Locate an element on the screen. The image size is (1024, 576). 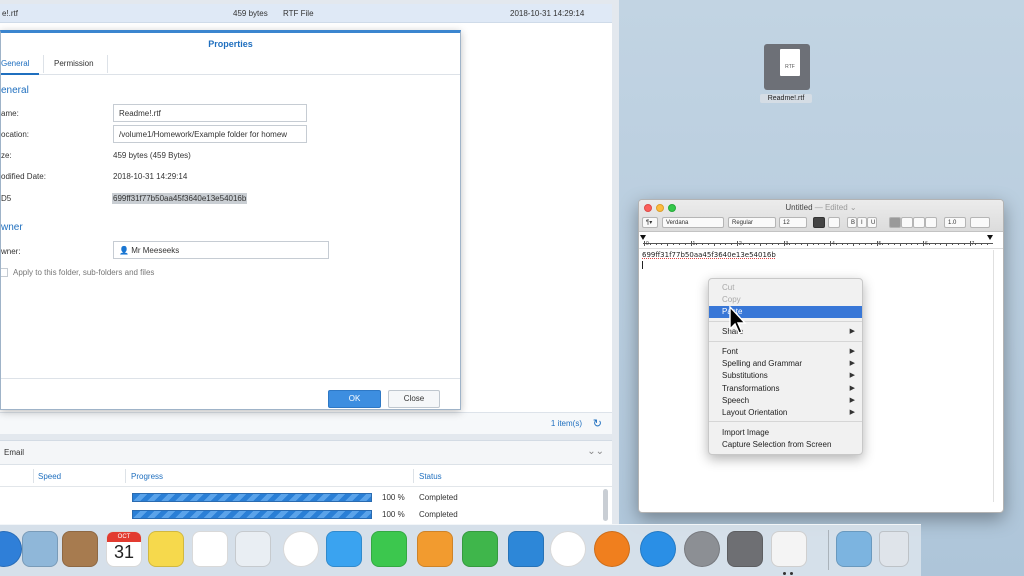
line-spacing-select: 1.0 is located at coordinates (955, 222).